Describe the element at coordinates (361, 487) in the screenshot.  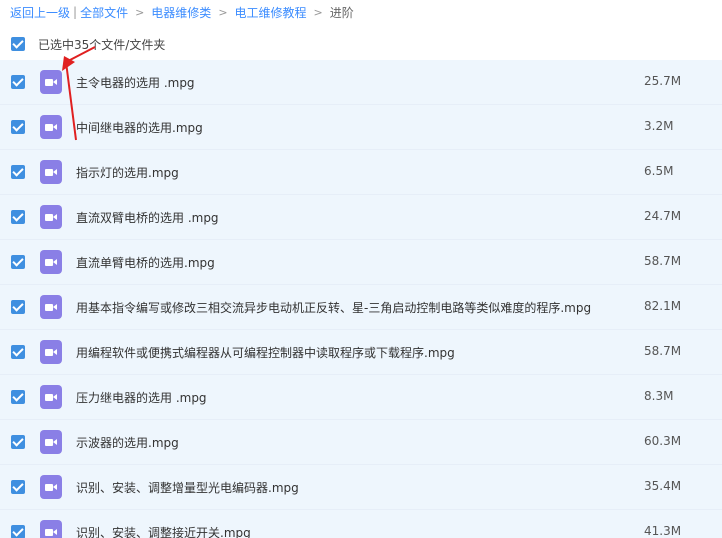
I see `file-row: 识别、安装、调整增量型光电编码器.mpg 35.4M` at that location.